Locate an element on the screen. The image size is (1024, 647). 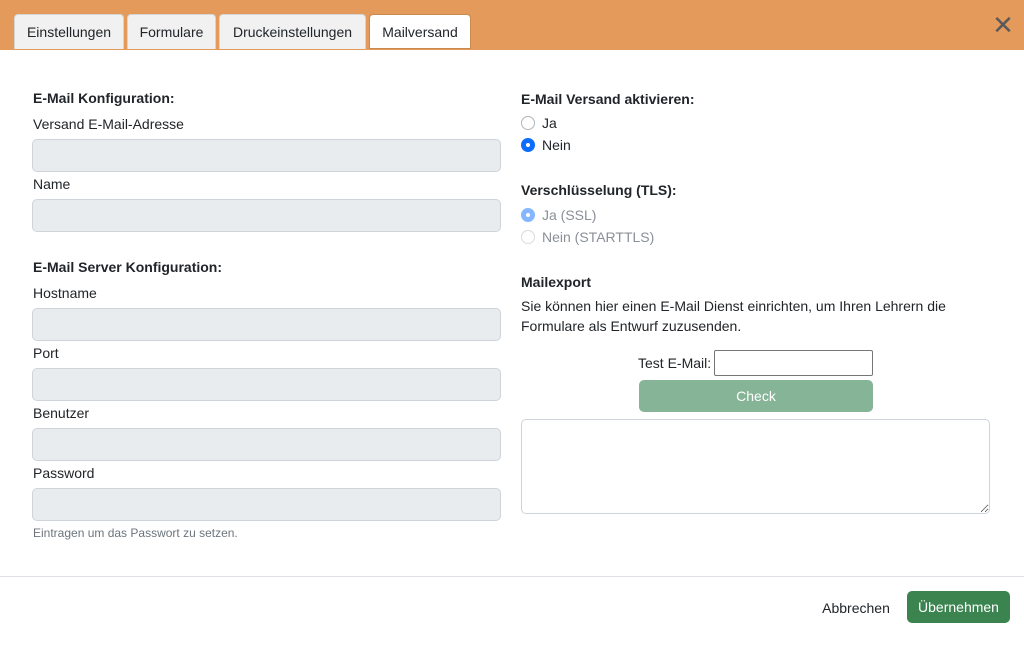
hostname-input is located at coordinates (266, 324).